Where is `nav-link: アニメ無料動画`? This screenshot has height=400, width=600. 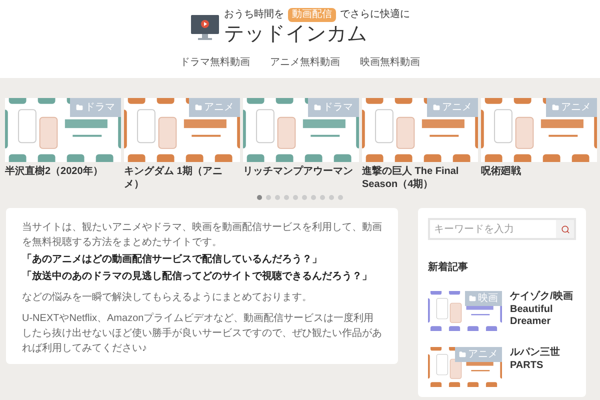
nav-link: アニメ無料動画 is located at coordinates (305, 62).